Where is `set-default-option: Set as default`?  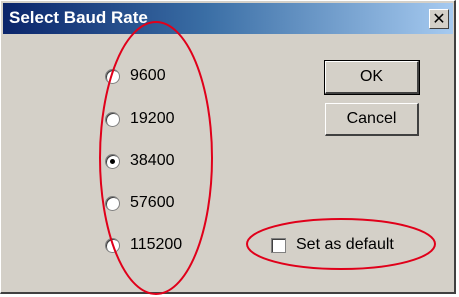 set-default-option: Set as default is located at coordinates (332, 245).